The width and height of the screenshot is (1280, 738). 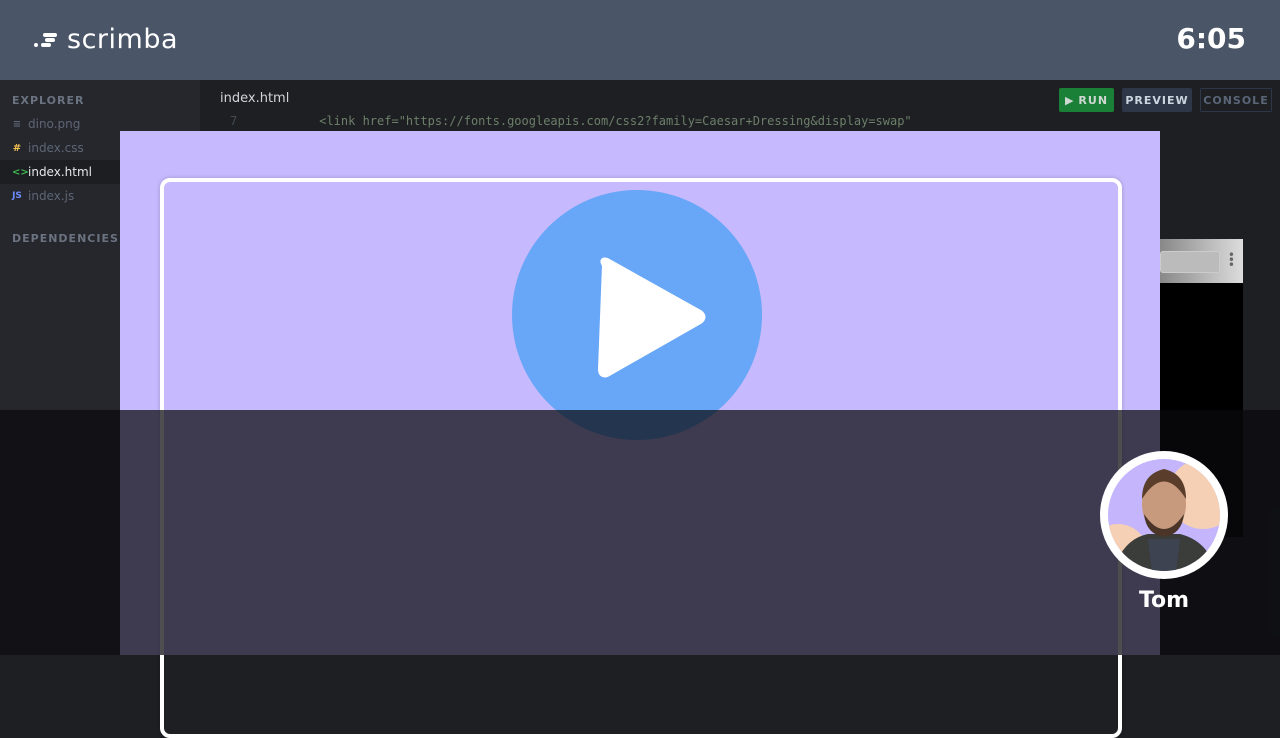 I want to click on run-button: ▶ RUN, so click(x=1086, y=100).